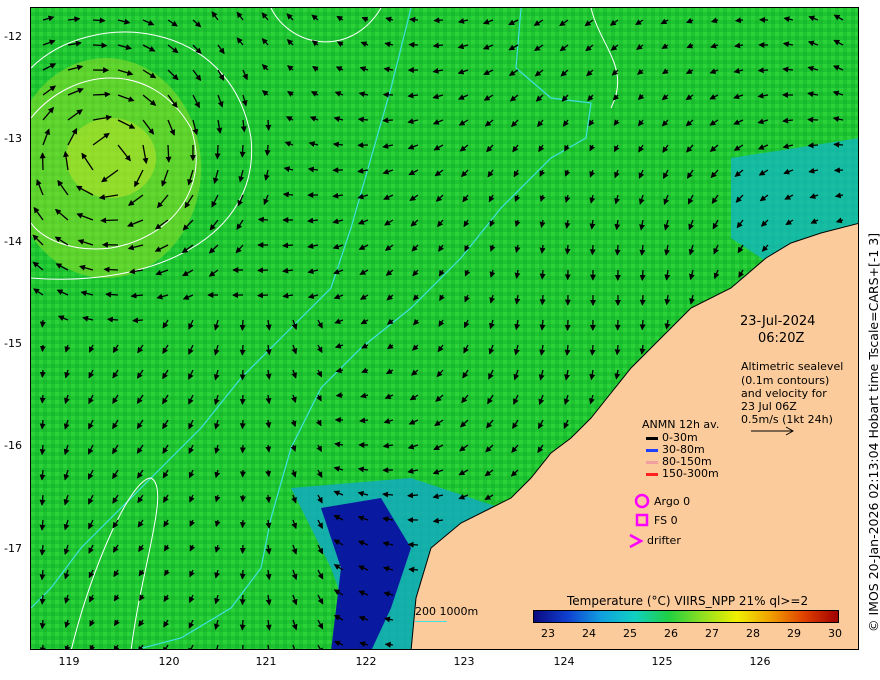 The image size is (880, 680). Describe the element at coordinates (671, 633) in the screenshot. I see `colorbar-tick: 26` at that location.